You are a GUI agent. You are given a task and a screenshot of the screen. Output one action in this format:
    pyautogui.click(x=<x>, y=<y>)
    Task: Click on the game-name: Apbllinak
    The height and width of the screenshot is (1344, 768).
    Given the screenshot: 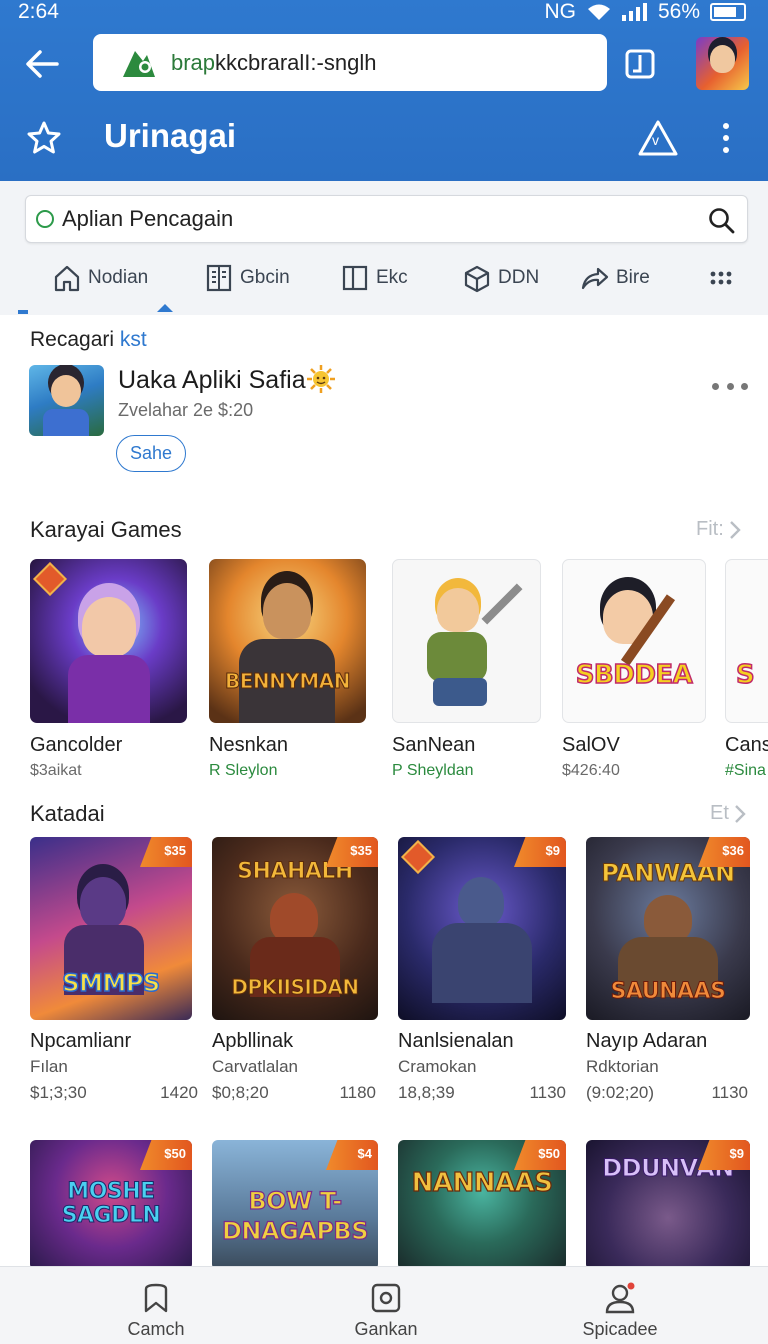 What is the action you would take?
    pyautogui.click(x=253, y=1041)
    